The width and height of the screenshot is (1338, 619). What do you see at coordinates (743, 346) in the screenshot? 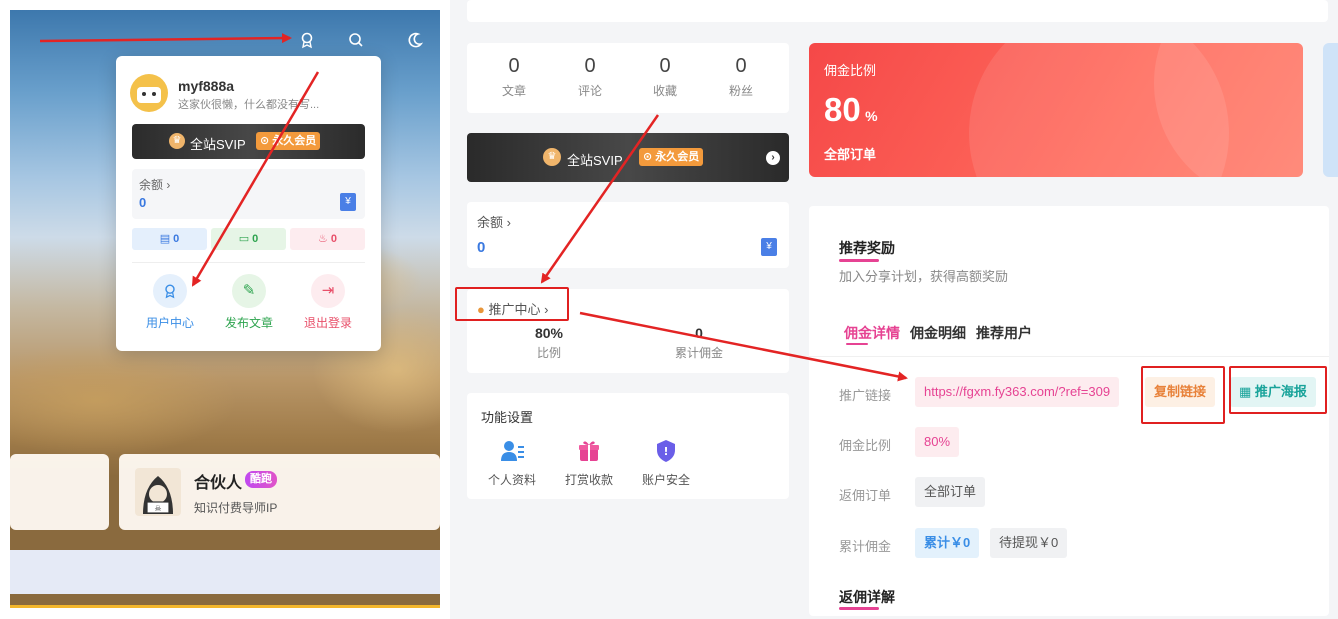
I see `arrow-to-promo-link` at bounding box center [743, 346].